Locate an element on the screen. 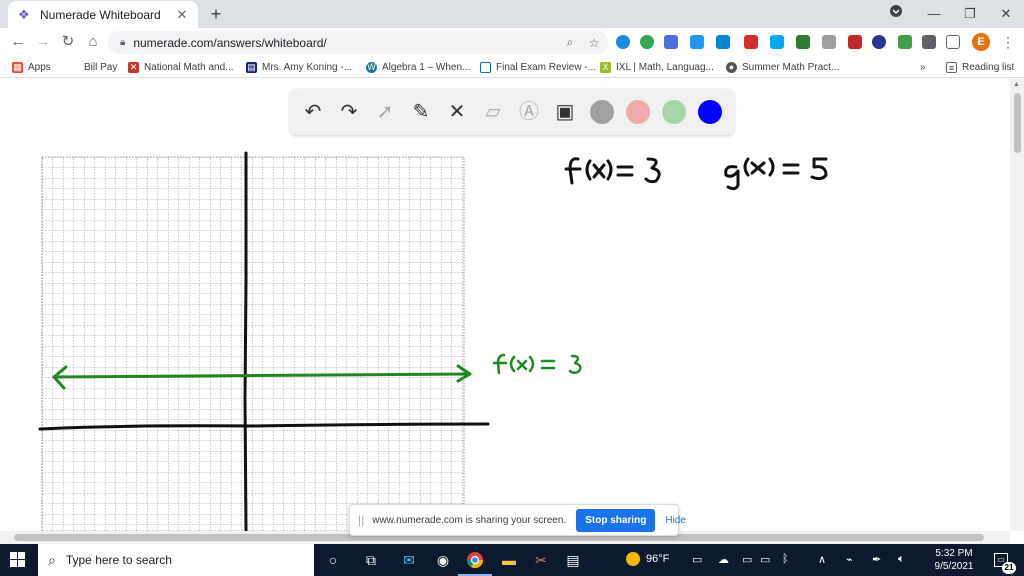 This screenshot has width=1024, height=576. undo-icon: ↶ is located at coordinates (313, 112).